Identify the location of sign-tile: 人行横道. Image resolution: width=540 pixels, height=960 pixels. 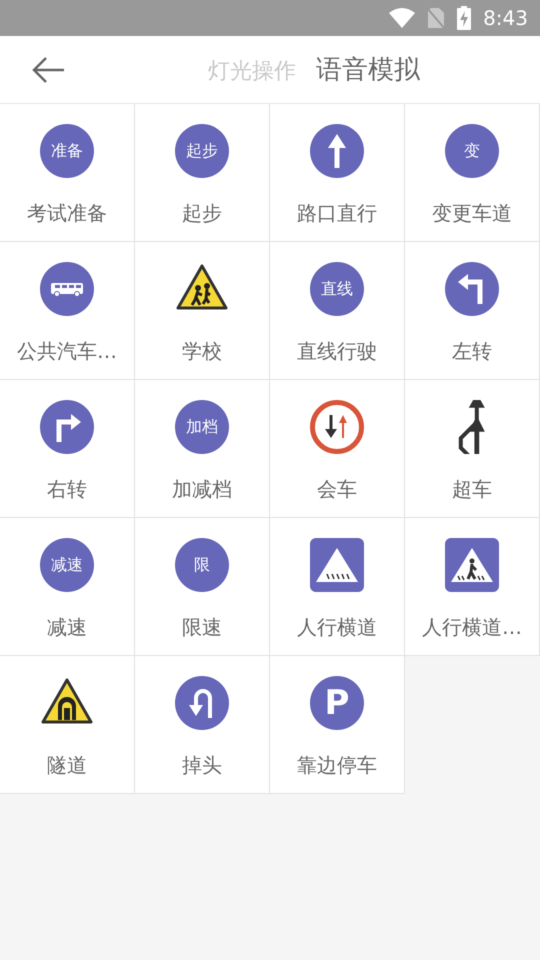
(337, 587).